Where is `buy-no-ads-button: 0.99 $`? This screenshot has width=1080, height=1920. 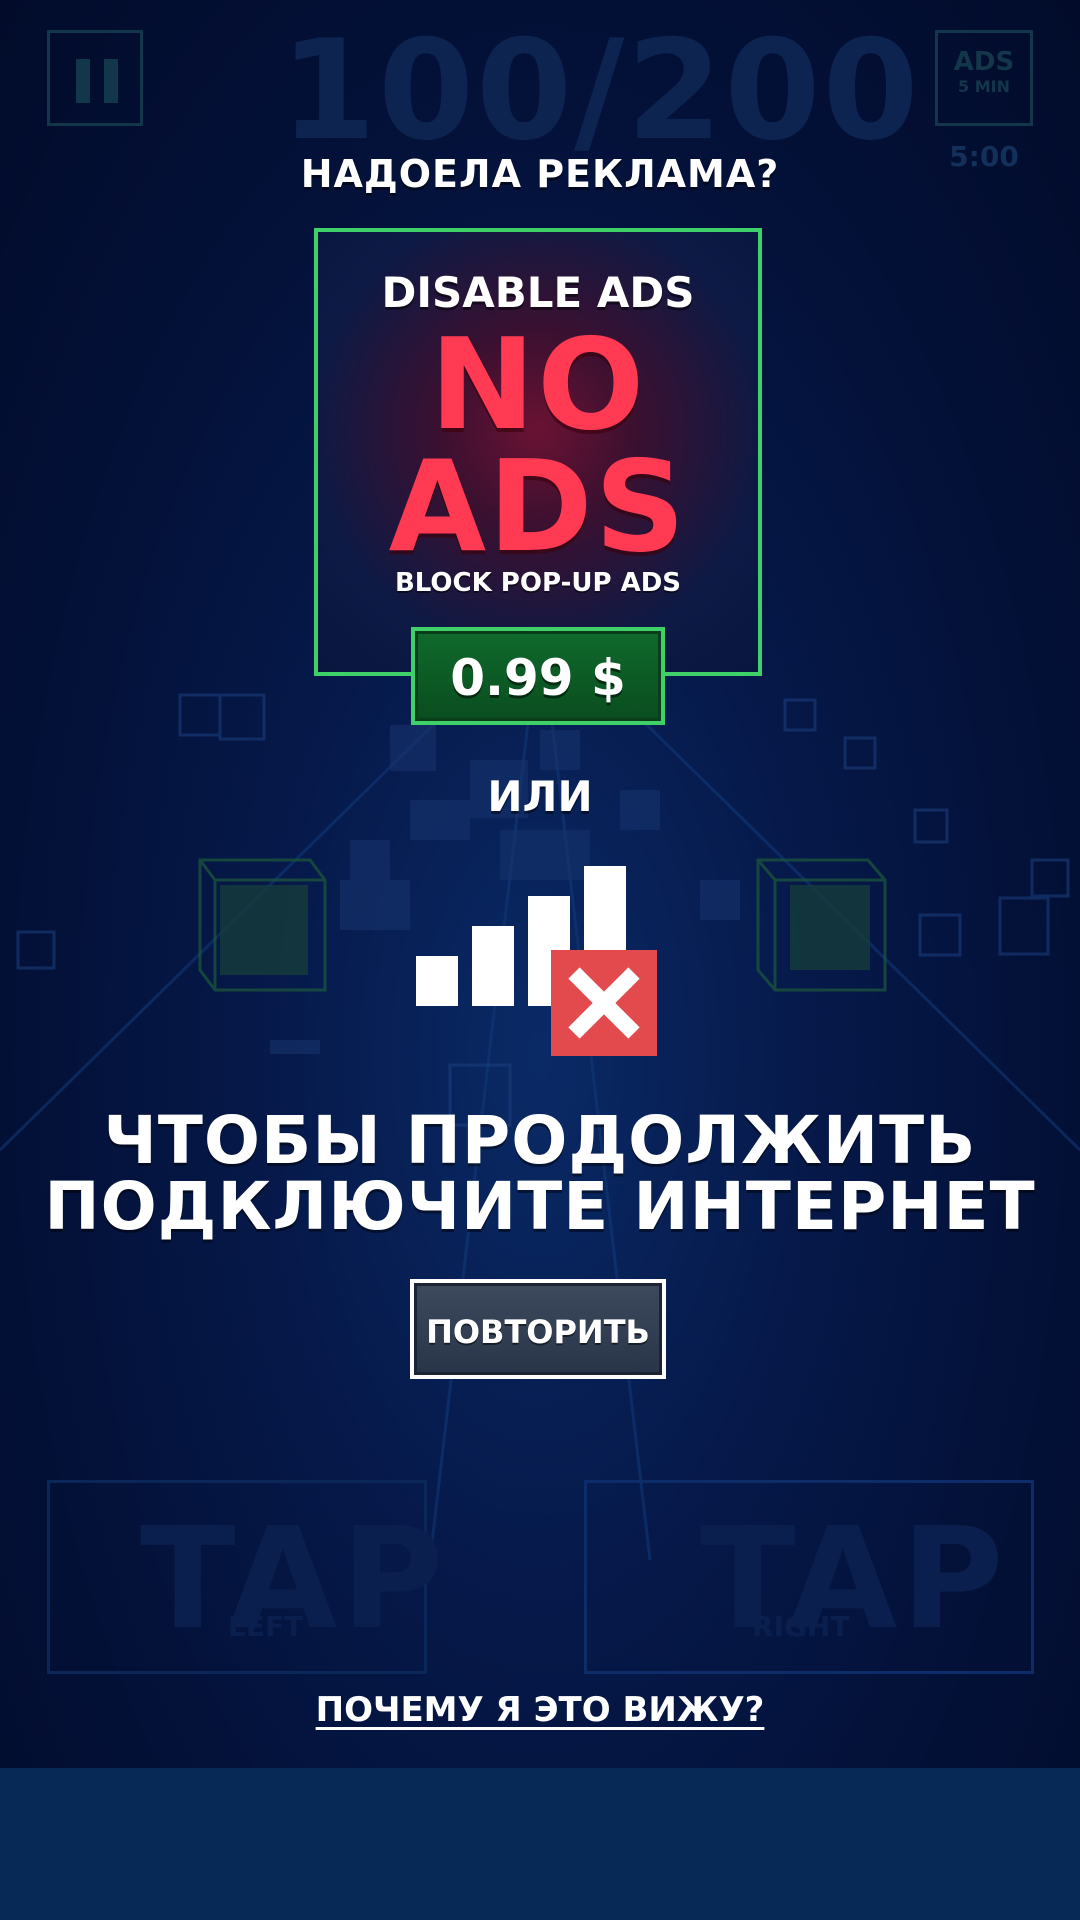 buy-no-ads-button: 0.99 $ is located at coordinates (538, 676).